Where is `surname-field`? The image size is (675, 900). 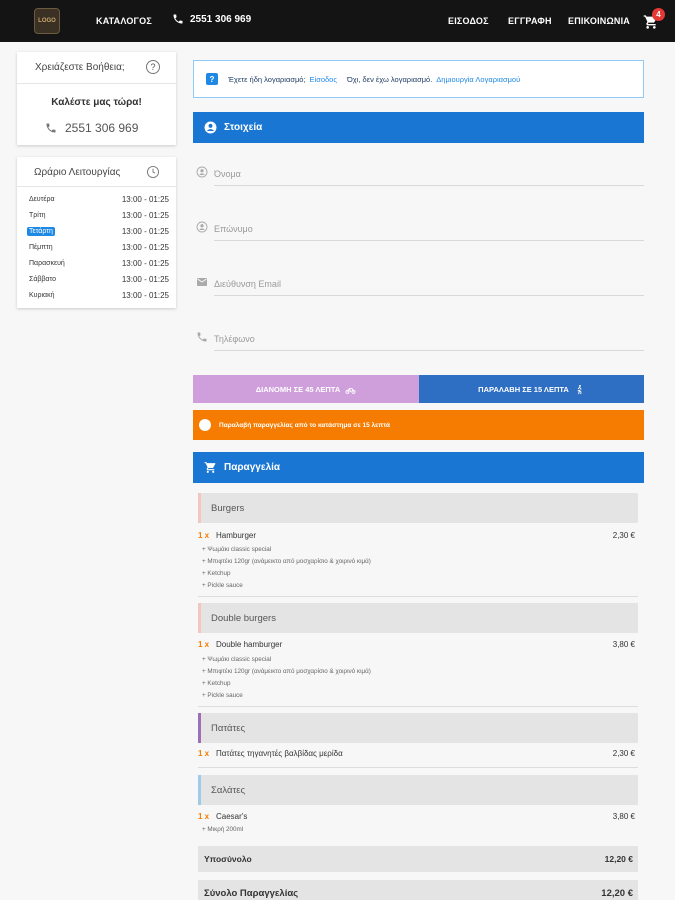 surname-field is located at coordinates (418, 230).